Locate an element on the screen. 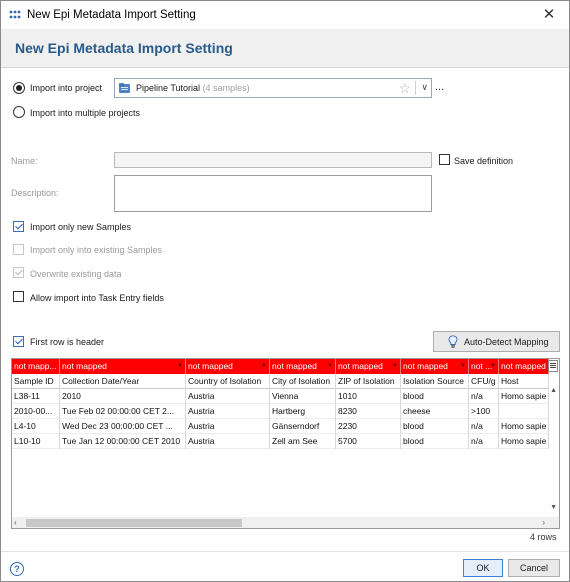 The image size is (570, 582). save-definition-label: Save definition is located at coordinates (483, 161).